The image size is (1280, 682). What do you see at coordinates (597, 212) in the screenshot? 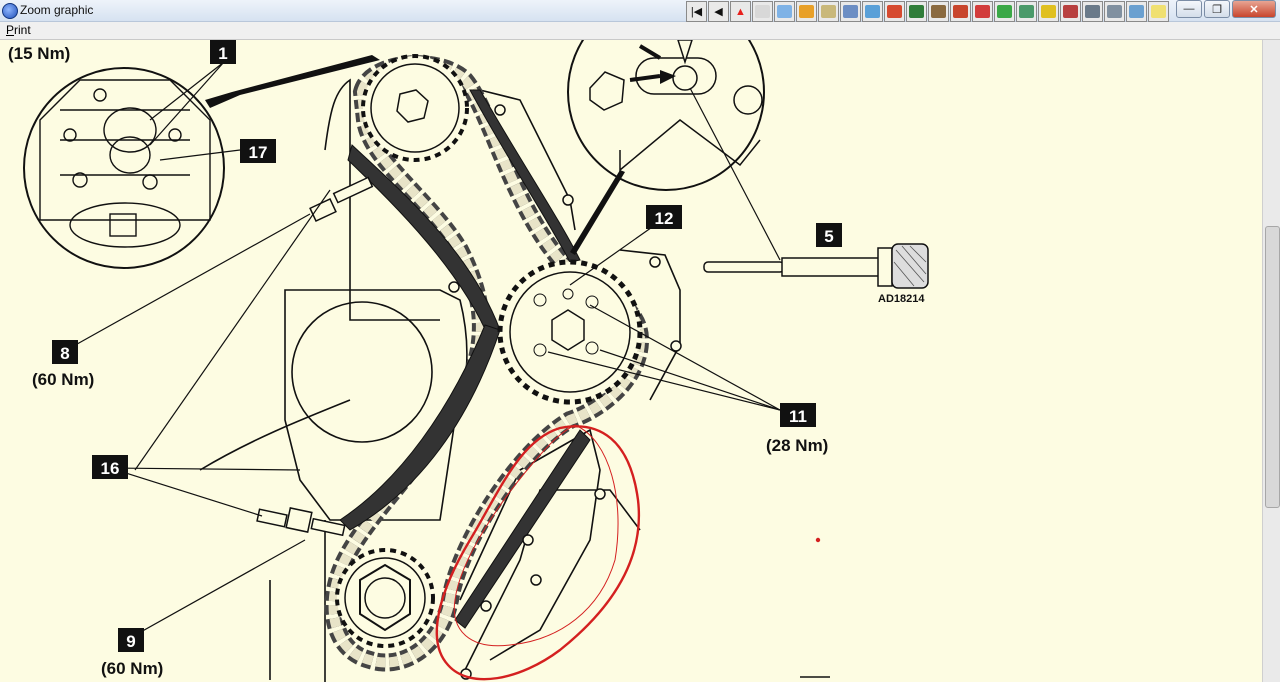
I see `inset-pointer-right` at bounding box center [597, 212].